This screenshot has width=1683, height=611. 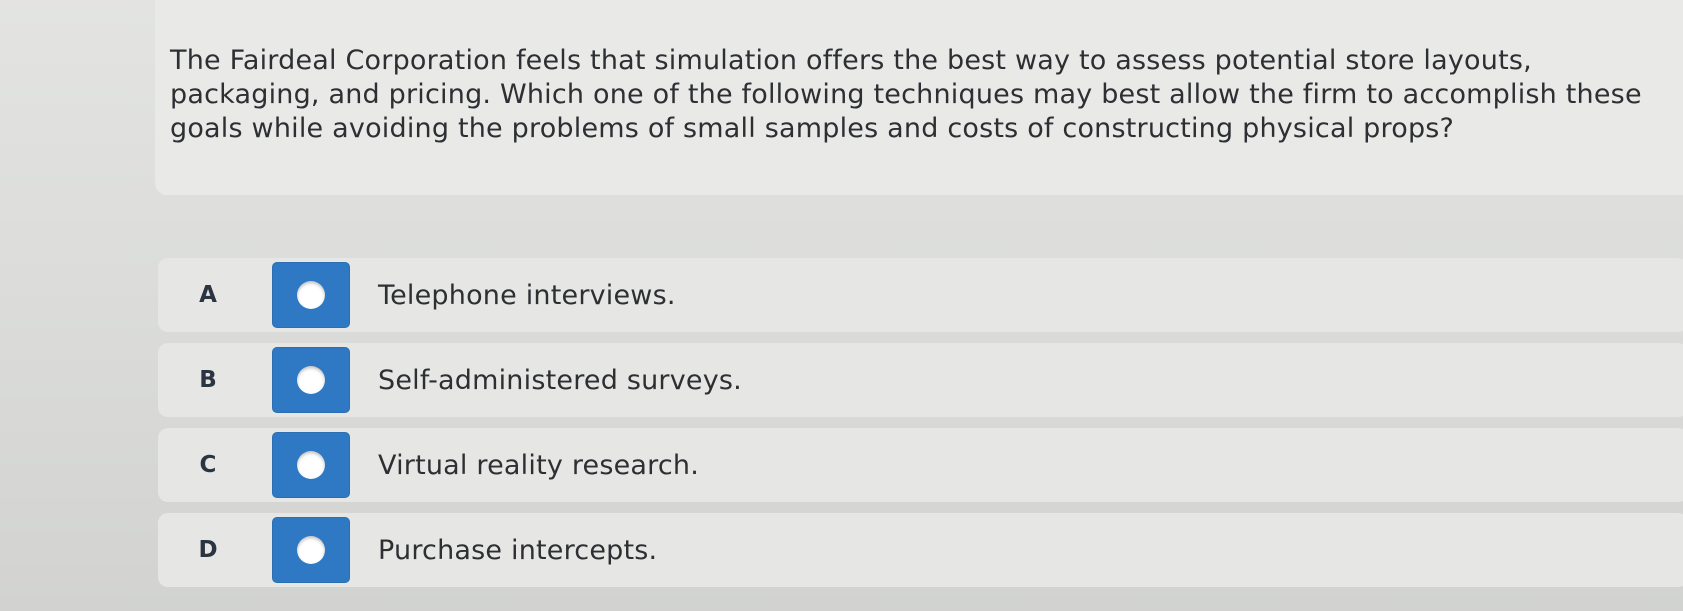 What do you see at coordinates (527, 295) in the screenshot?
I see `option-label: Telephone interviews.` at bounding box center [527, 295].